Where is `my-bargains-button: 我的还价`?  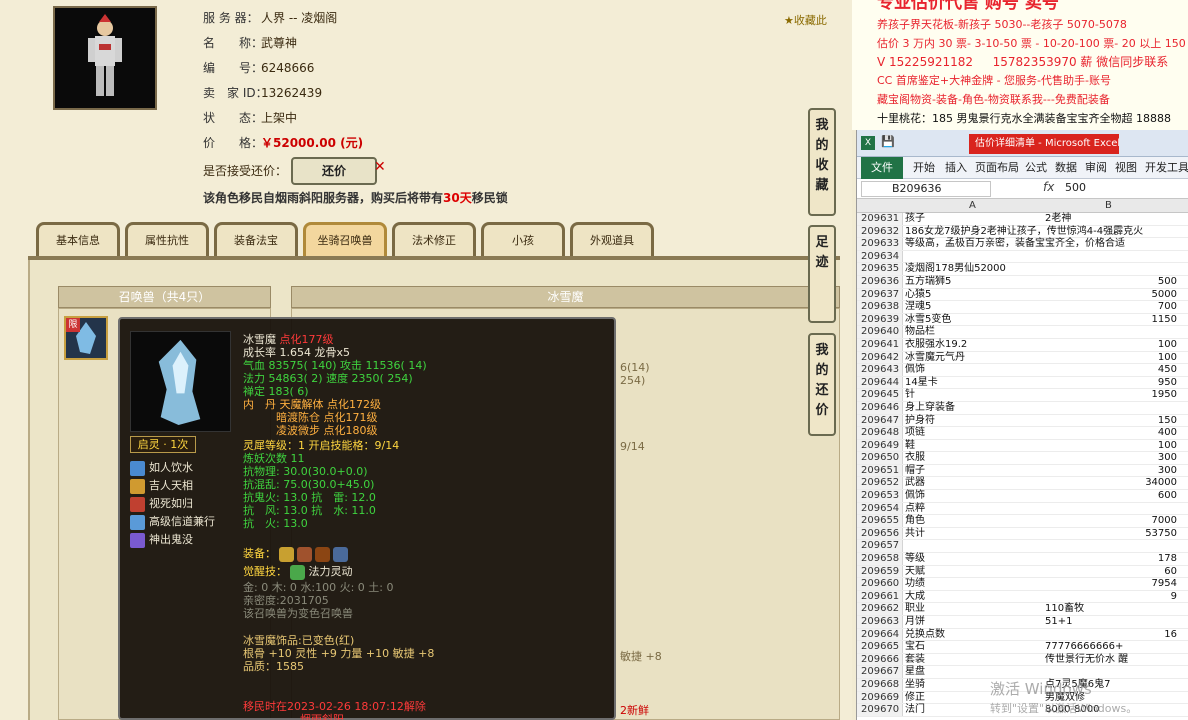 my-bargains-button: 我的还价 is located at coordinates (822, 384).